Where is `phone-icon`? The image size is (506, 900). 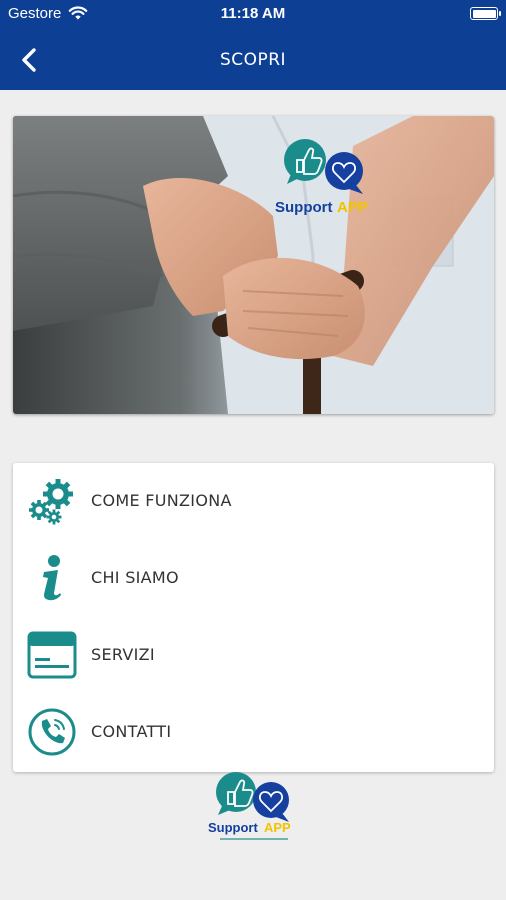
phone-icon is located at coordinates (52, 732).